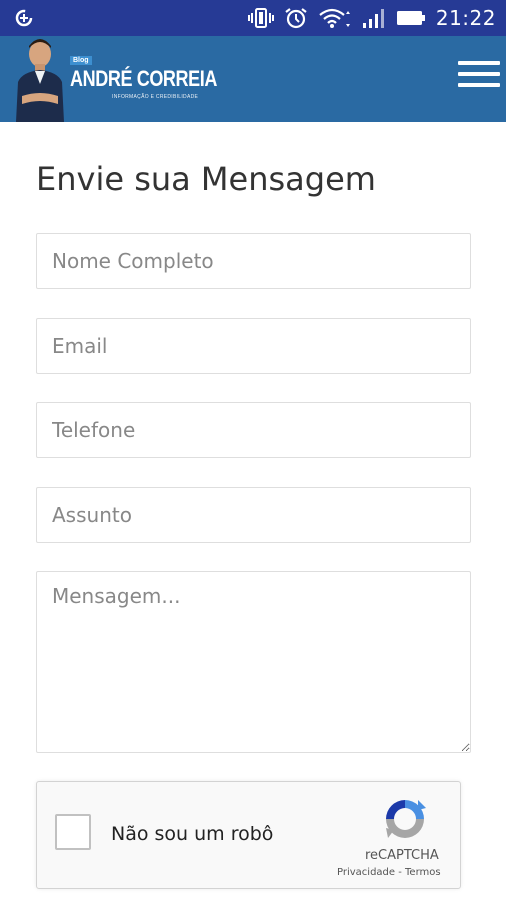  I want to click on recaptcha-checkbox, so click(73, 832).